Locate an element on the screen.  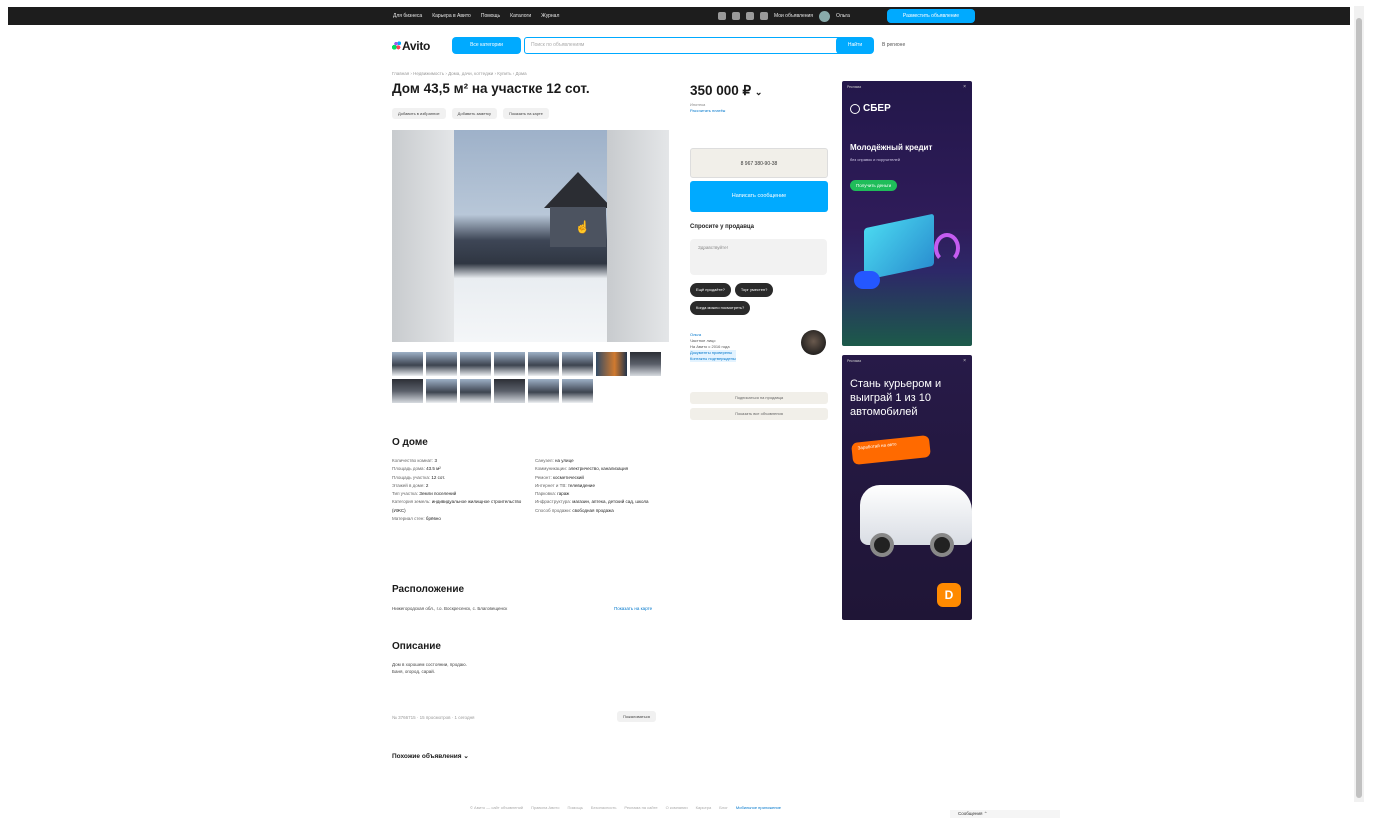
description-line: Баня, огород, сарай. is located at coordinates (413, 671).